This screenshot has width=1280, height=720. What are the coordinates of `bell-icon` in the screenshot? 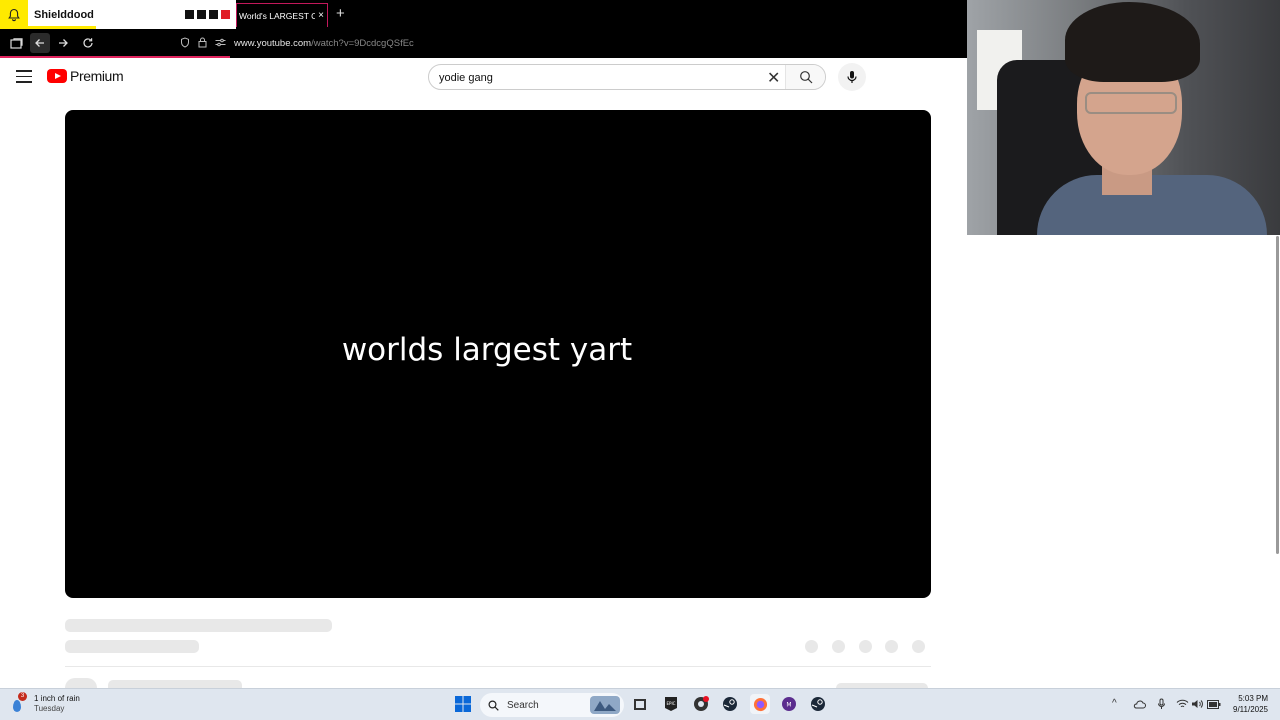 It's located at (14, 14).